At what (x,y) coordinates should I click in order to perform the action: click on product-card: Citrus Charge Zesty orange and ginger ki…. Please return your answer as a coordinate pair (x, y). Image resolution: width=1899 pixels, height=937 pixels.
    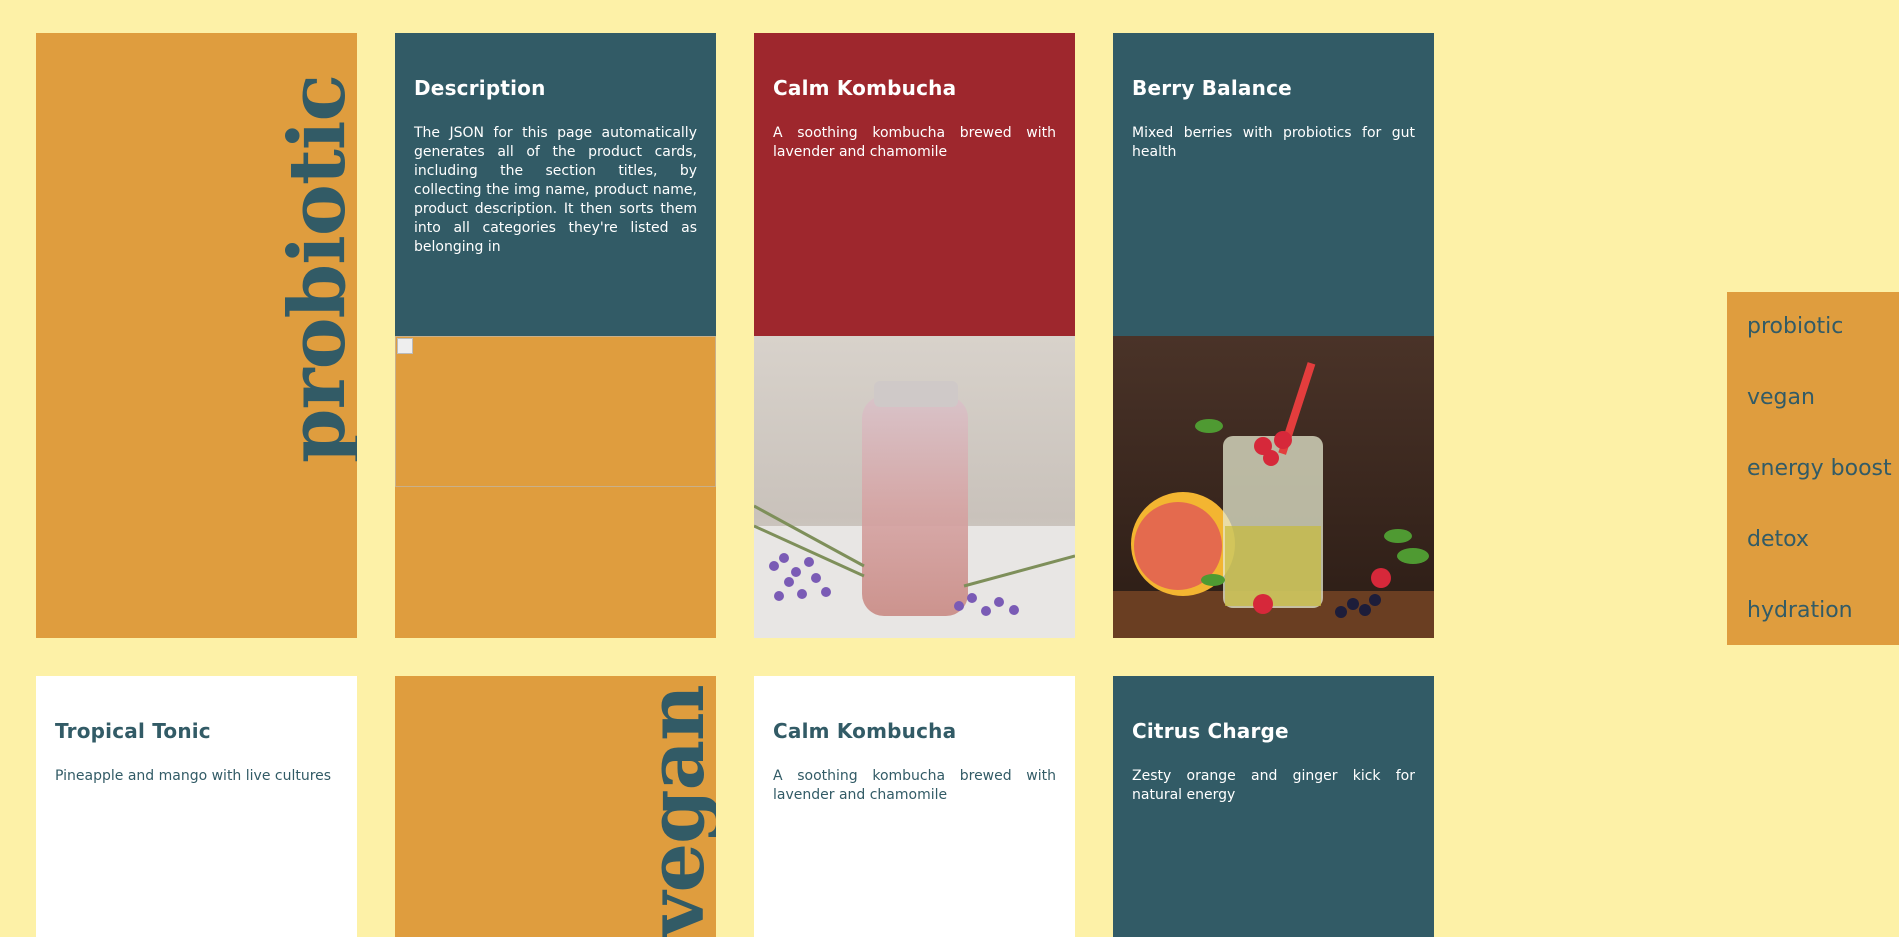
    Looking at the image, I should click on (1273, 806).